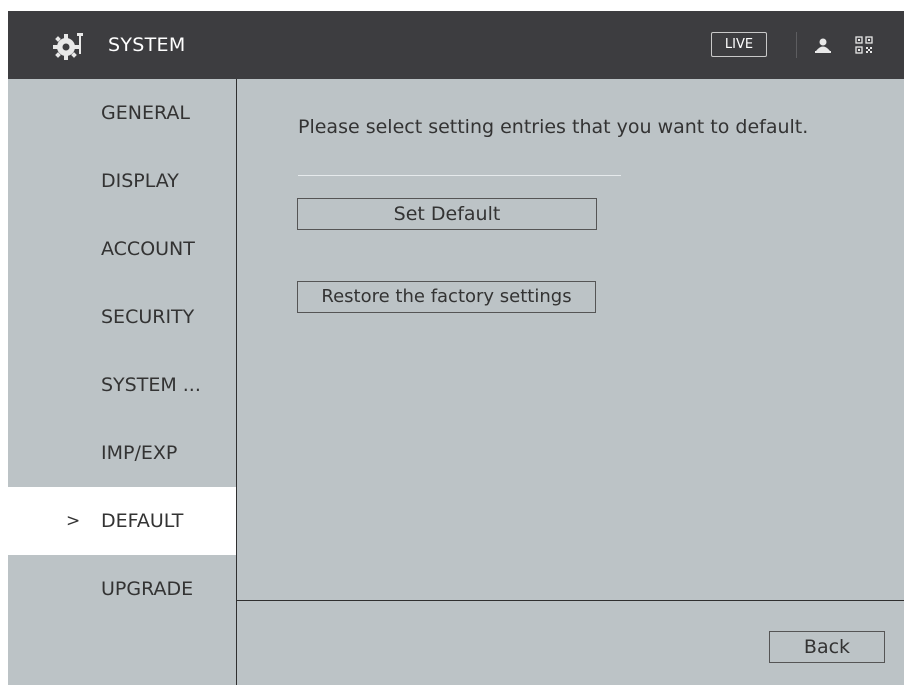  What do you see at coordinates (739, 44) in the screenshot?
I see `live-button: LIVE` at bounding box center [739, 44].